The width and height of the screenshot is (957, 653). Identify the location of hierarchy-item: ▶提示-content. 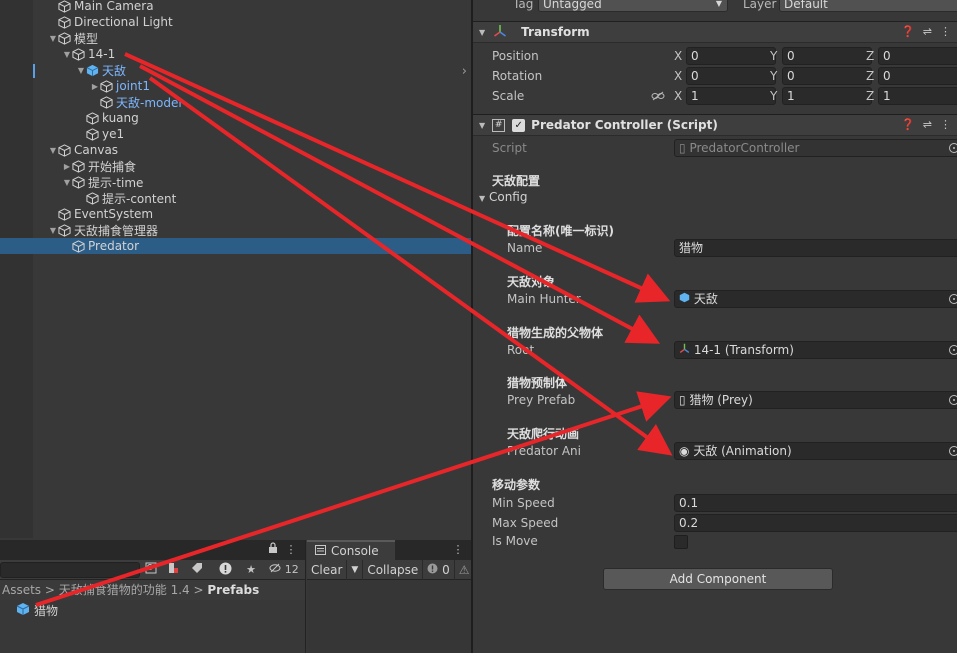
(235, 198).